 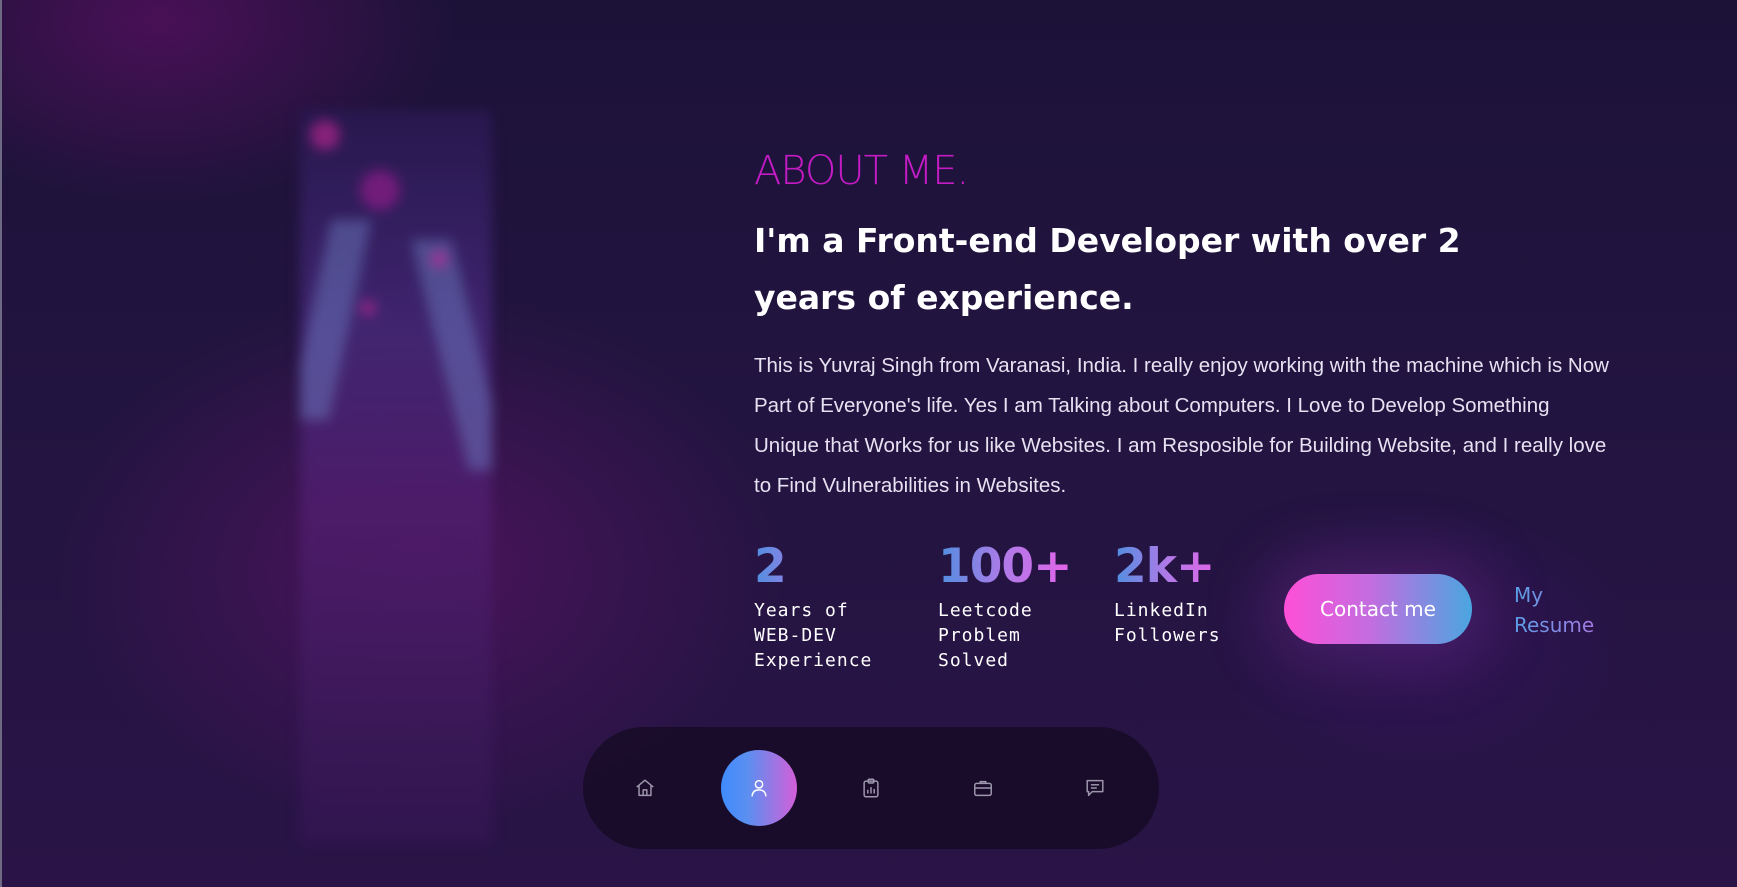 I want to click on stat-linkedin: 2k+ LinkedIn Followers, so click(x=1167, y=592).